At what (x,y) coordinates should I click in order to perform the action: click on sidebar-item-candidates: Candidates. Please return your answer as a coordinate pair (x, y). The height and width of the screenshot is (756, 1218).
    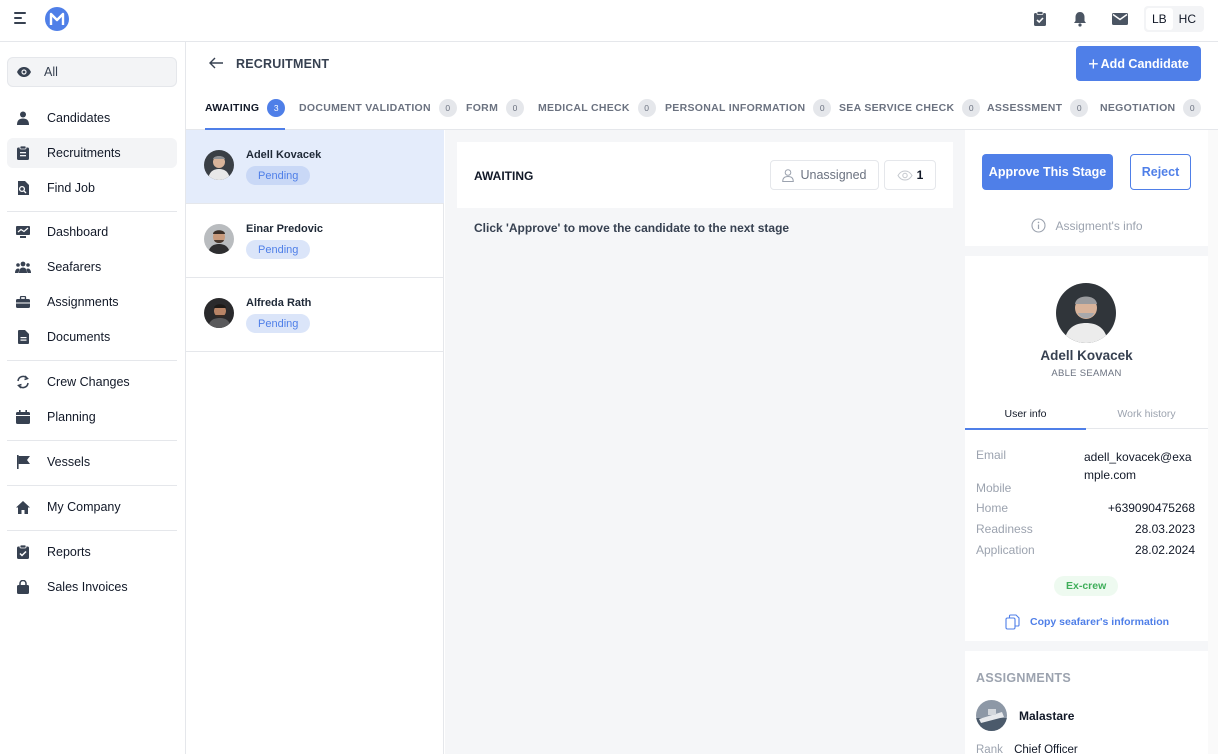
    Looking at the image, I should click on (92, 118).